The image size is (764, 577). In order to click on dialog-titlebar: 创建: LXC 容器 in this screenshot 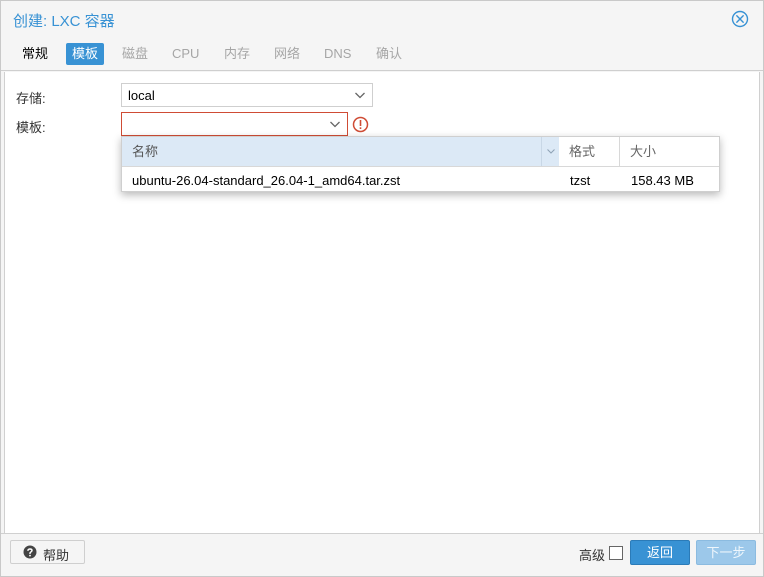, I will do `click(382, 19)`.